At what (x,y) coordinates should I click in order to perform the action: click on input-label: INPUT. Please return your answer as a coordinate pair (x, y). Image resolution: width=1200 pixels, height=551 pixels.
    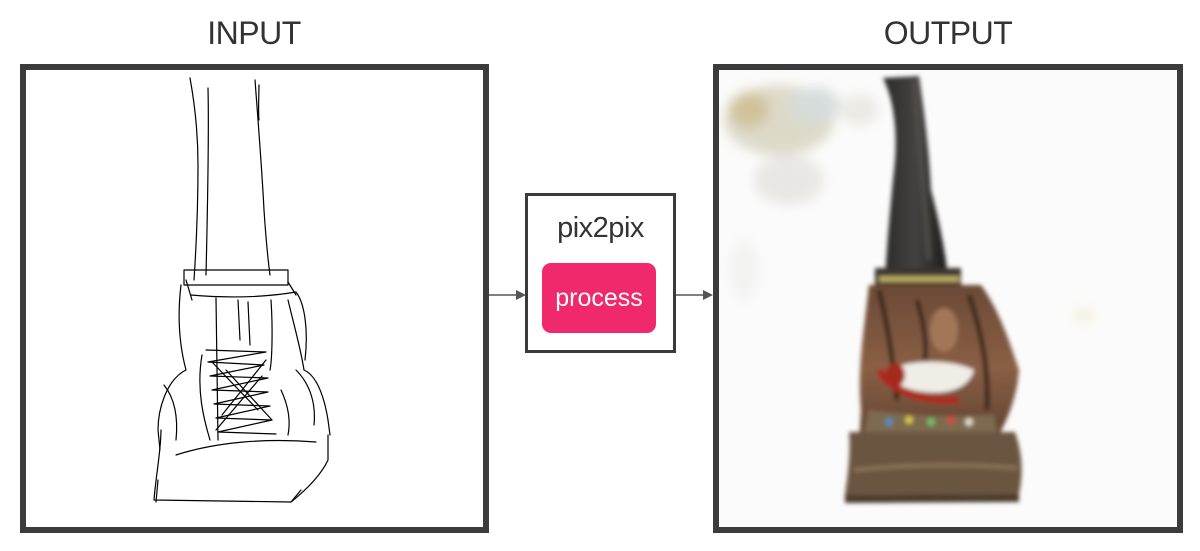
    Looking at the image, I should click on (254, 33).